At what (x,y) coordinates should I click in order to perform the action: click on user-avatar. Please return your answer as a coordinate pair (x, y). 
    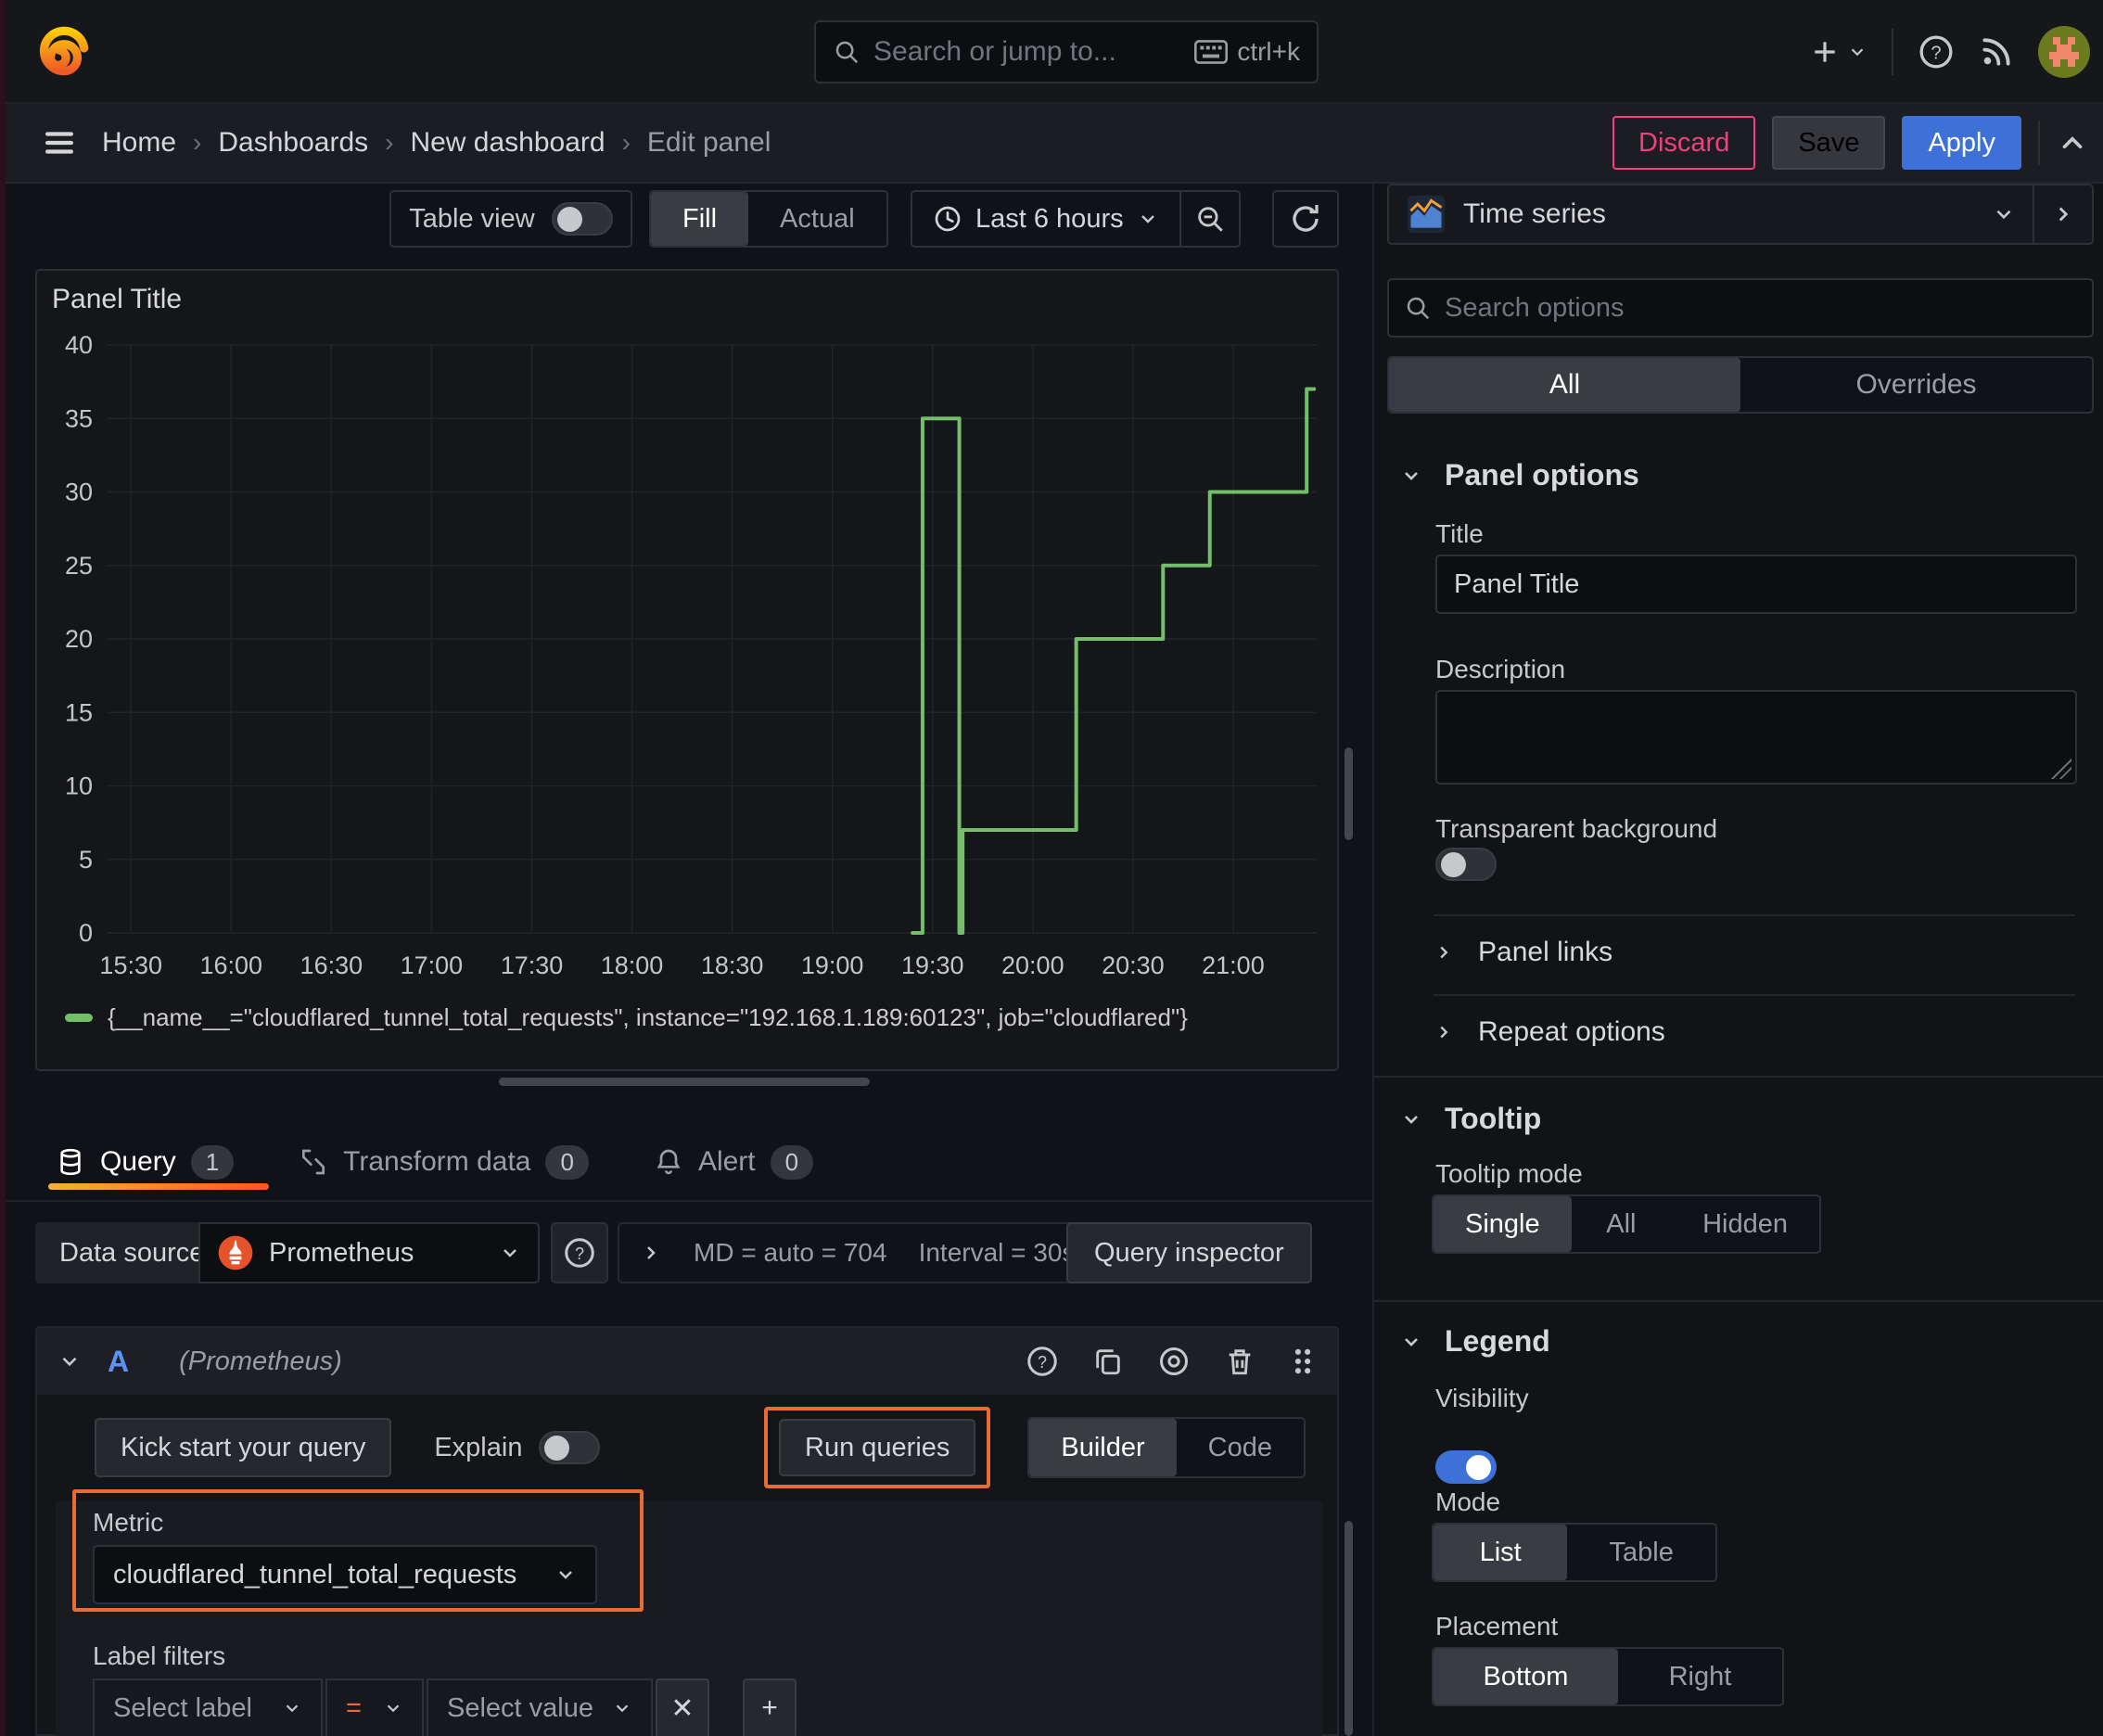
    Looking at the image, I should click on (2064, 52).